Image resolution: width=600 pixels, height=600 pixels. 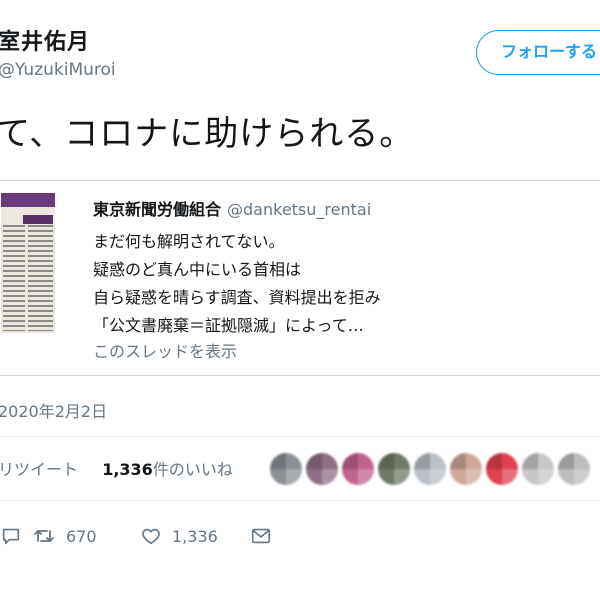 What do you see at coordinates (207, 134) in the screenshot?
I see `tweet-text: て、コロナに助けられる。` at bounding box center [207, 134].